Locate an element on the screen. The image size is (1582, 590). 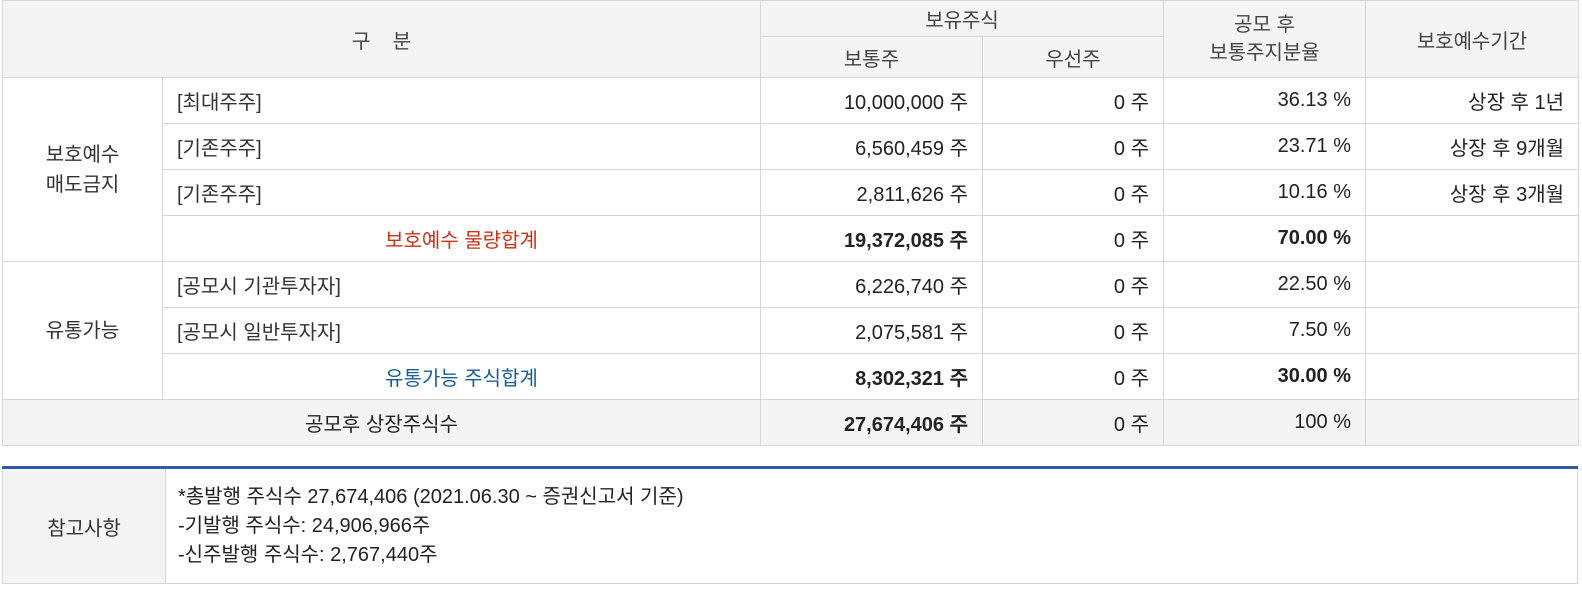
table-row: [기존주주] 6,560,459 주 0 주 23.71 % 상장 후 9개월 is located at coordinates (791, 146).